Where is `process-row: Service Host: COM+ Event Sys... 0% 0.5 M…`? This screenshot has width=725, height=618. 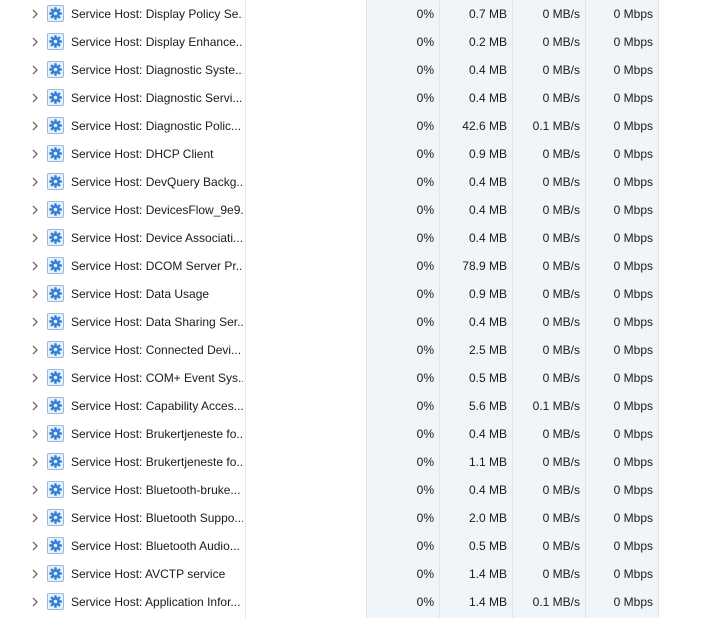 process-row: Service Host: COM+ Event Sys... 0% 0.5 M… is located at coordinates (329, 378).